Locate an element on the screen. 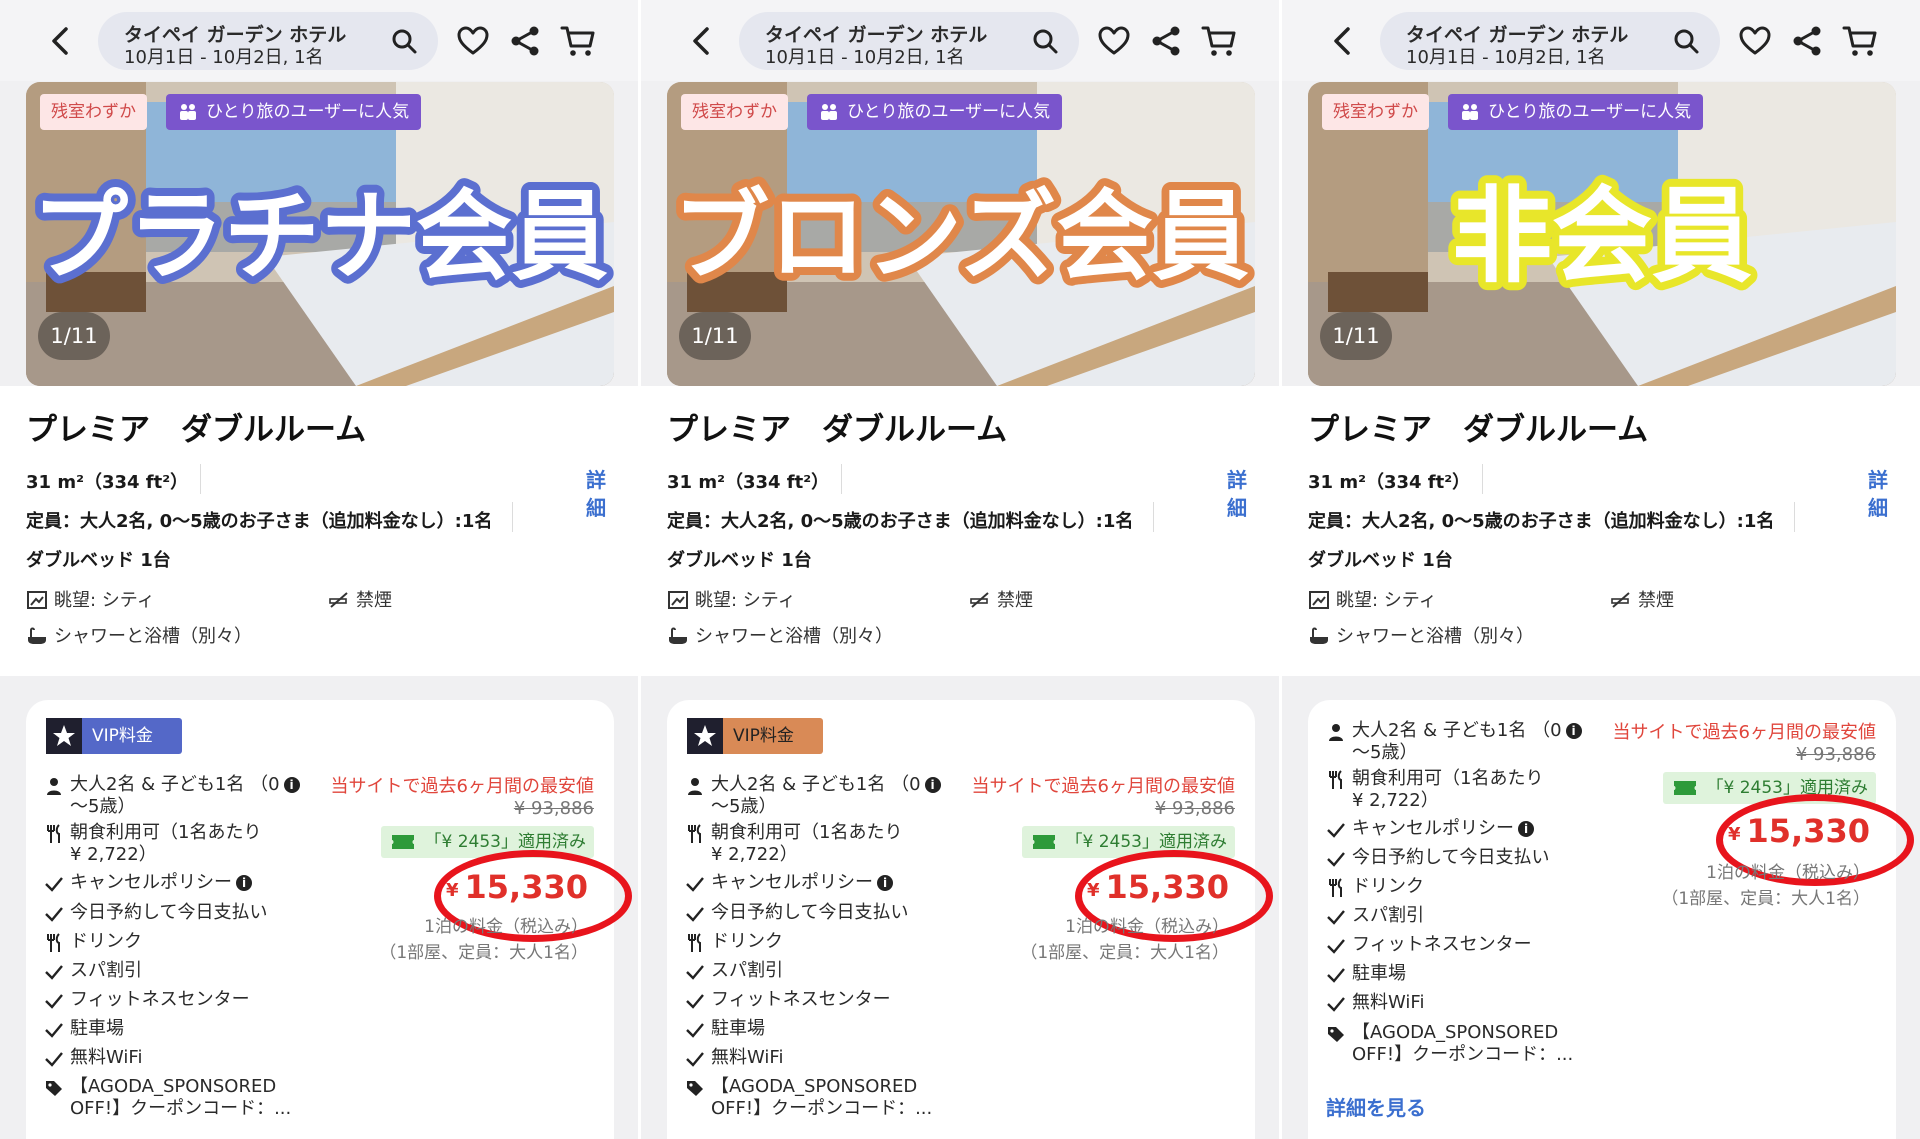 Image resolution: width=1920 pixels, height=1139 pixels. star-icon is located at coordinates (705, 736).